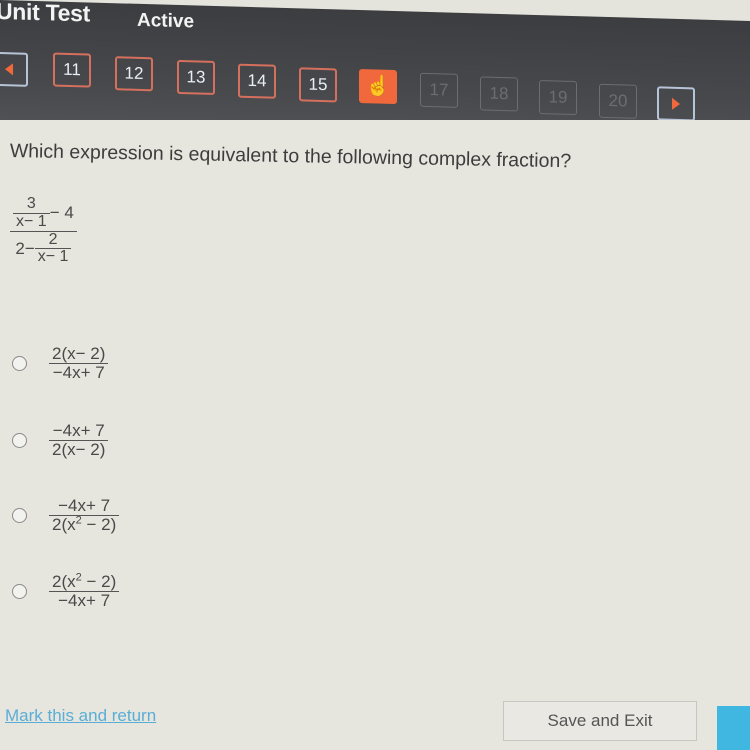 This screenshot has height=750, width=750. I want to click on previous-question-button, so click(14, 69).